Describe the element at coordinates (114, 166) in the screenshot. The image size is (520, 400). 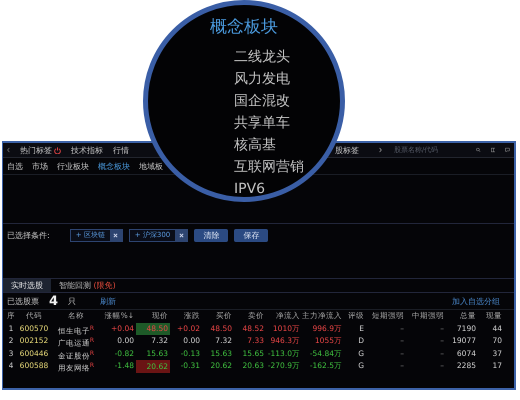
I see `category-tab: 概念板块` at that location.